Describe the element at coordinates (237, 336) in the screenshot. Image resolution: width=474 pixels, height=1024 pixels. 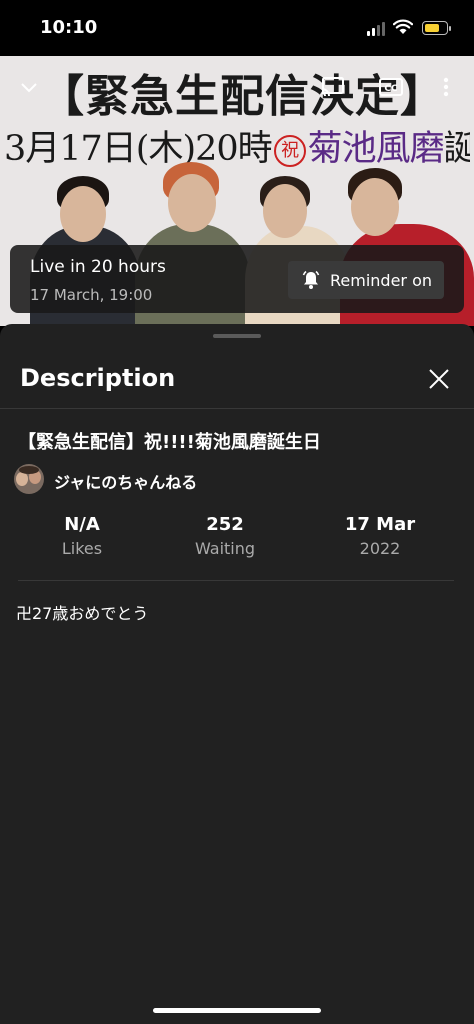
I see `drag-handle` at that location.